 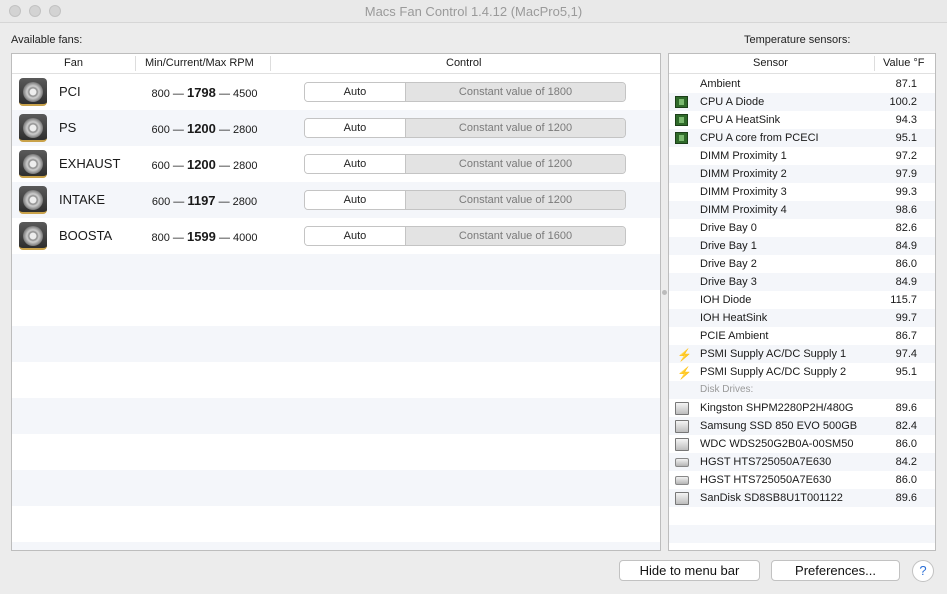 What do you see at coordinates (15, 11) in the screenshot?
I see `close-window-button` at bounding box center [15, 11].